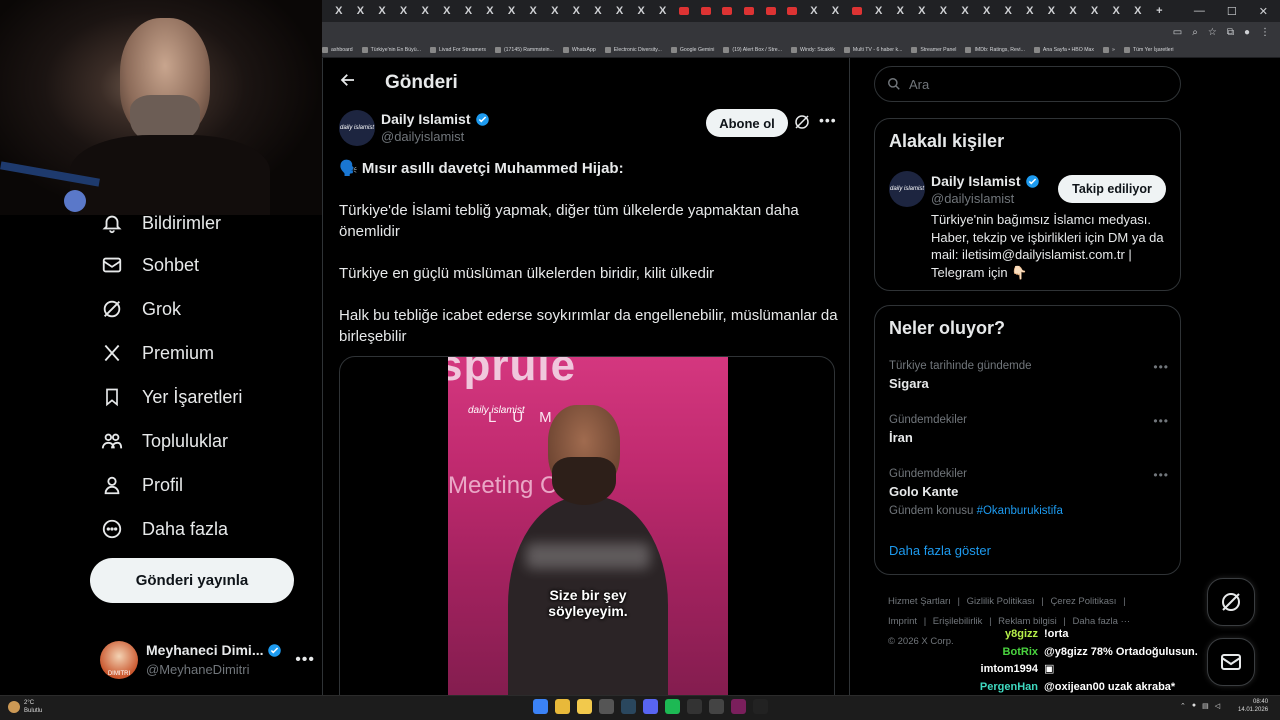 The width and height of the screenshot is (1280, 720). What do you see at coordinates (1083, 601) in the screenshot?
I see `footer-link: Çerez Politikası` at bounding box center [1083, 601].